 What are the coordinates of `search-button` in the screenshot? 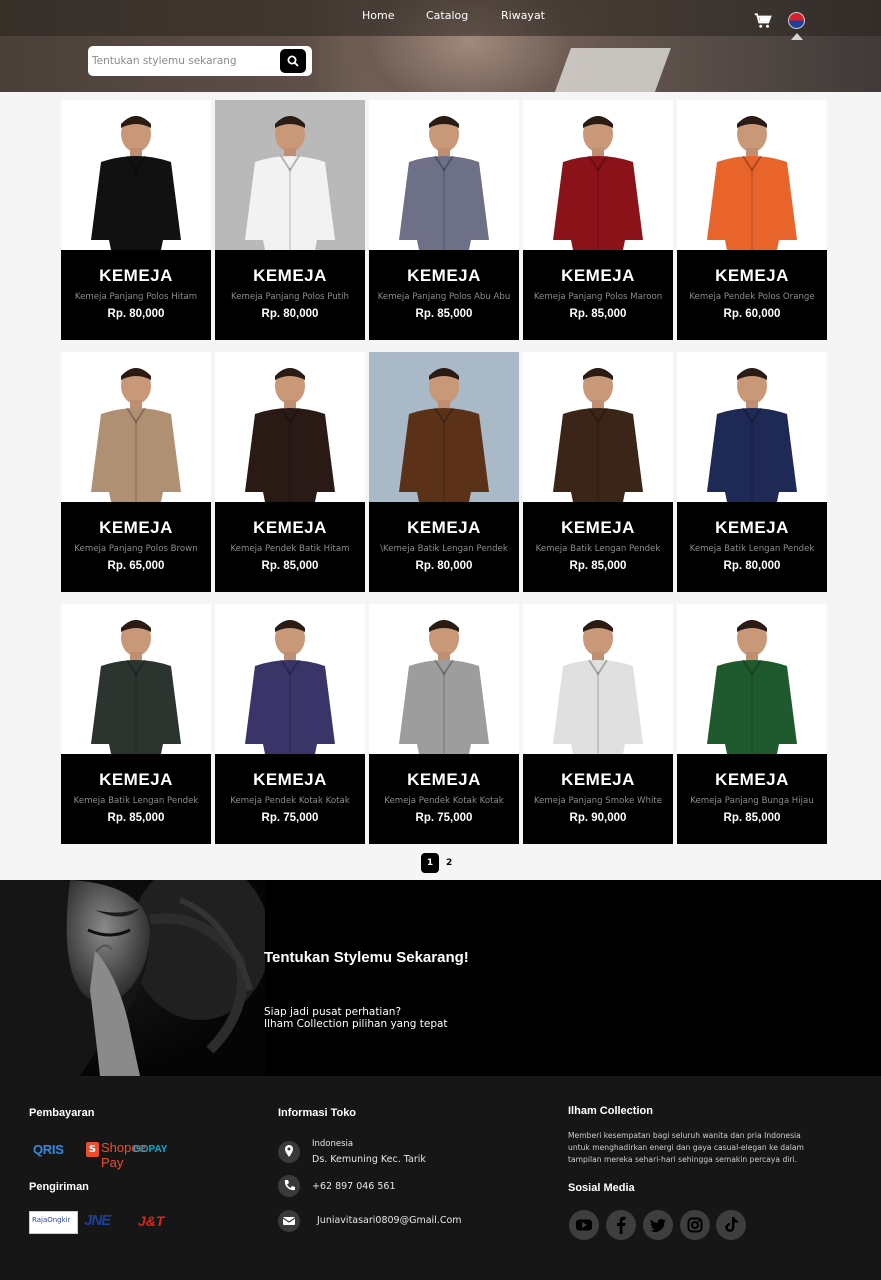 It's located at (293, 61).